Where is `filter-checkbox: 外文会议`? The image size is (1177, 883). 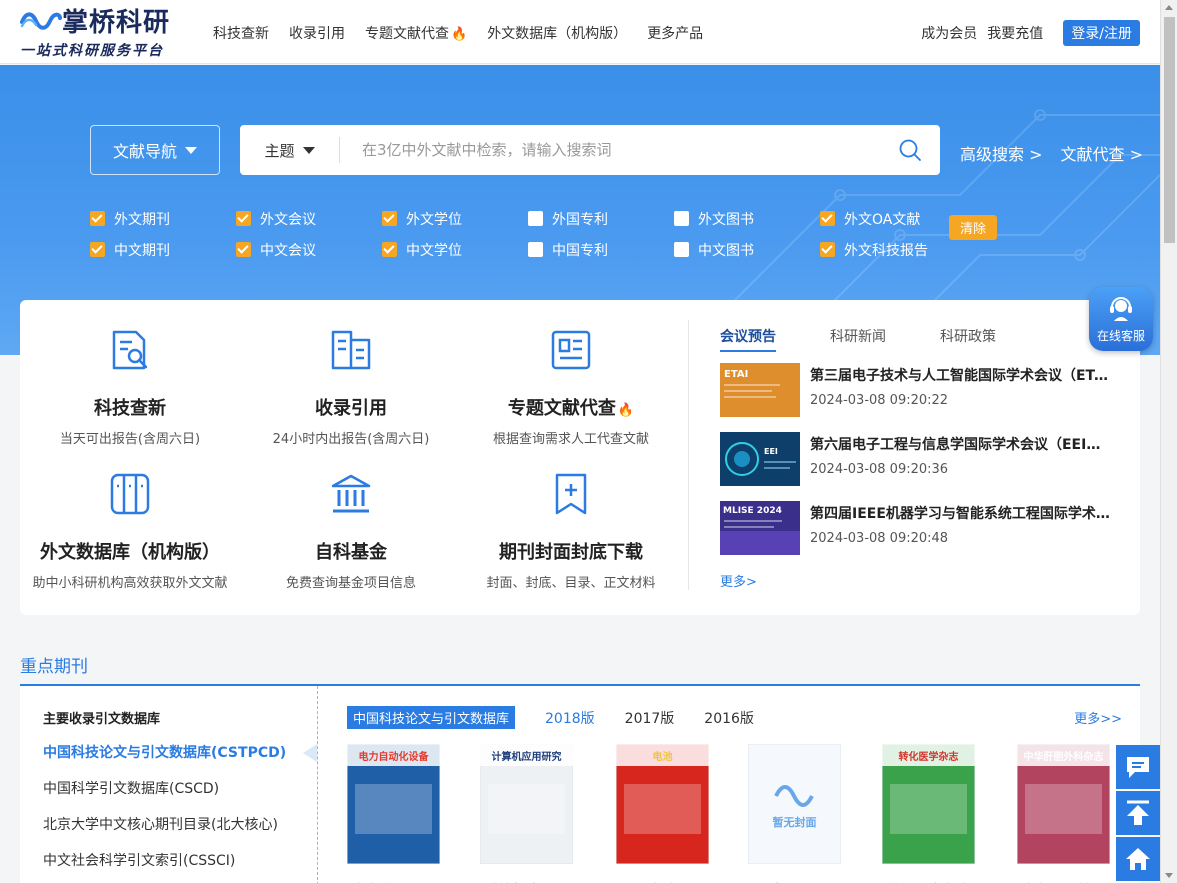
filter-checkbox: 外文会议 is located at coordinates (309, 219).